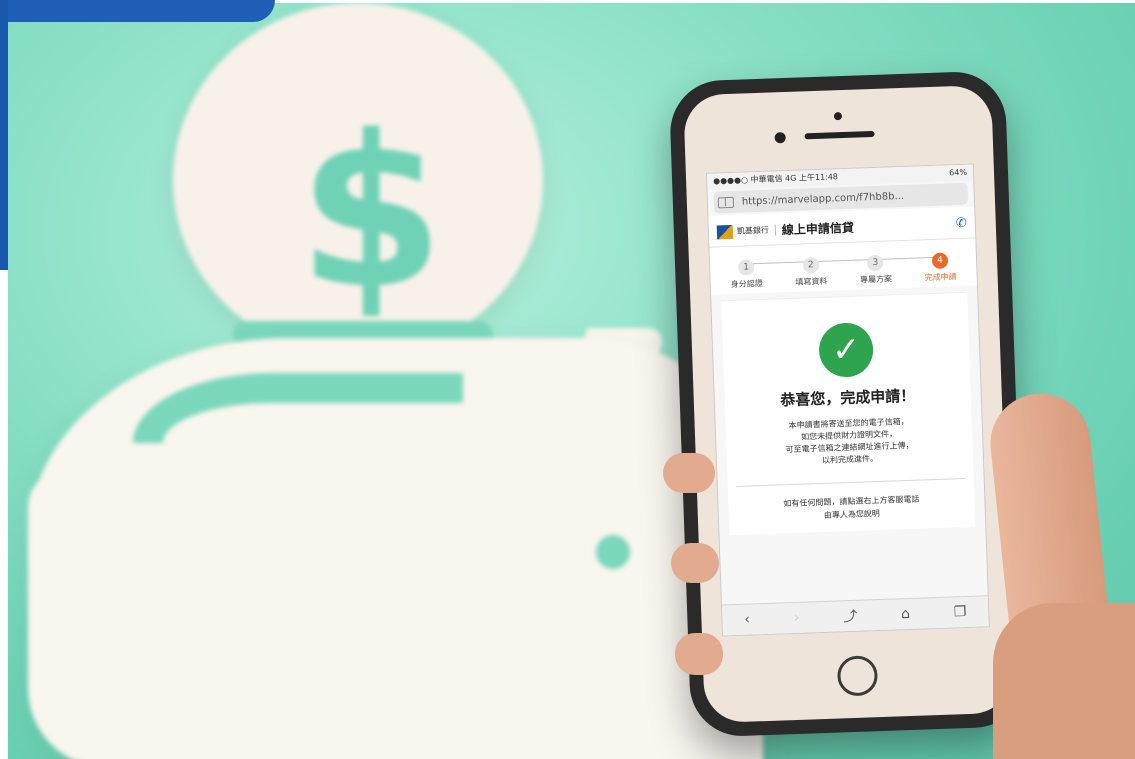 This screenshot has height=759, width=1135. I want to click on step-1: 1 身分認證, so click(746, 271).